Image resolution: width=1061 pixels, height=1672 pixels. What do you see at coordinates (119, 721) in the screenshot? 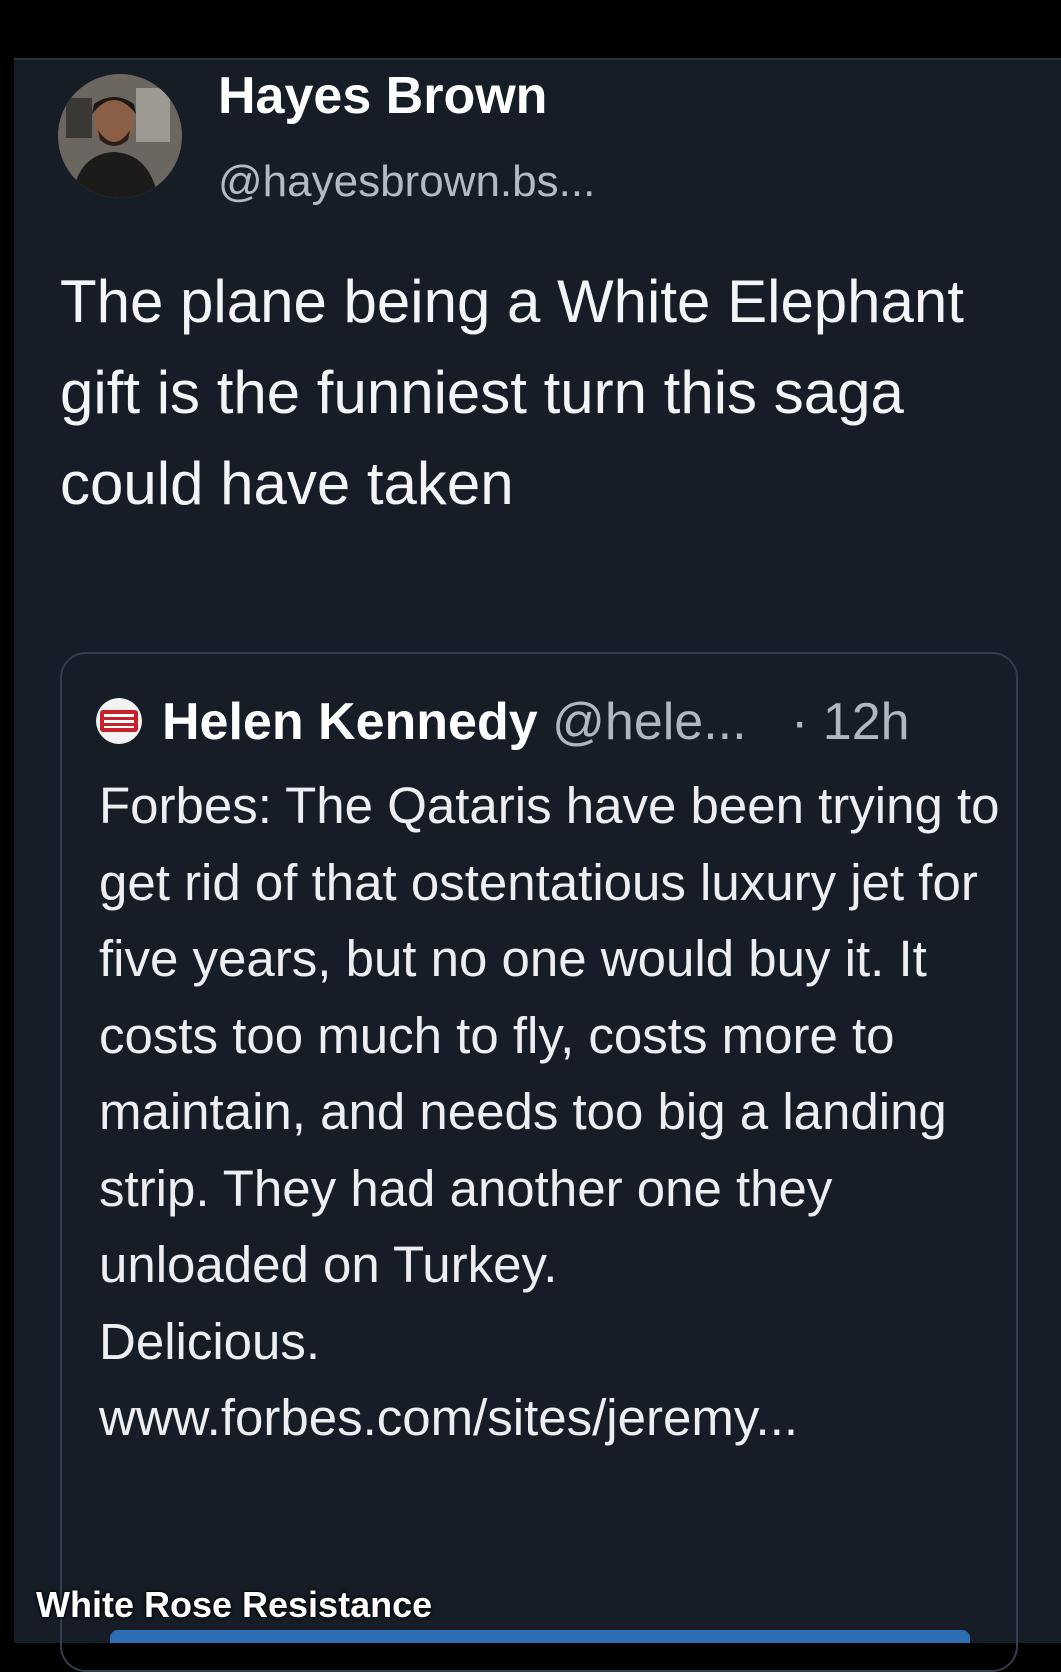
I see `news-badge-icon` at bounding box center [119, 721].